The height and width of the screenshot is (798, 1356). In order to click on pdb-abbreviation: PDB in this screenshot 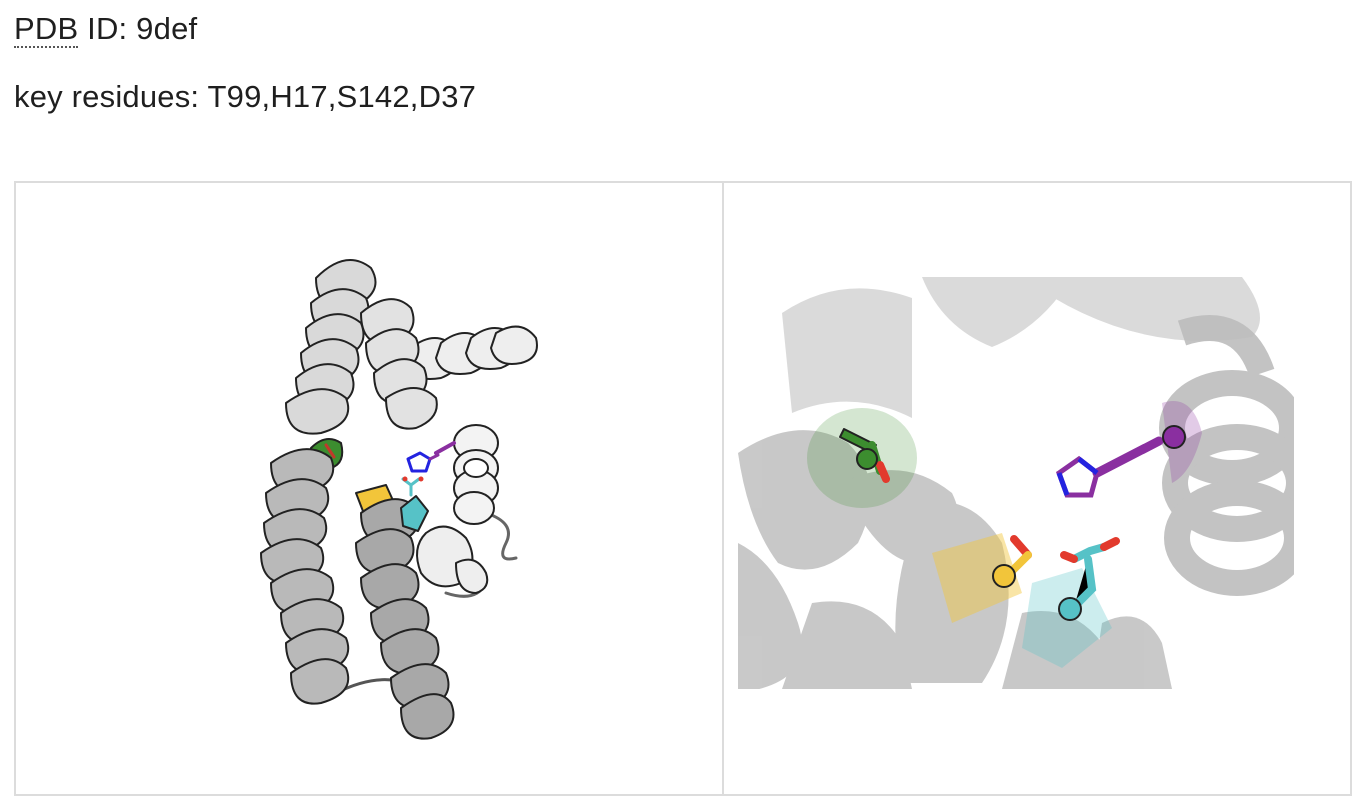, I will do `click(46, 29)`.